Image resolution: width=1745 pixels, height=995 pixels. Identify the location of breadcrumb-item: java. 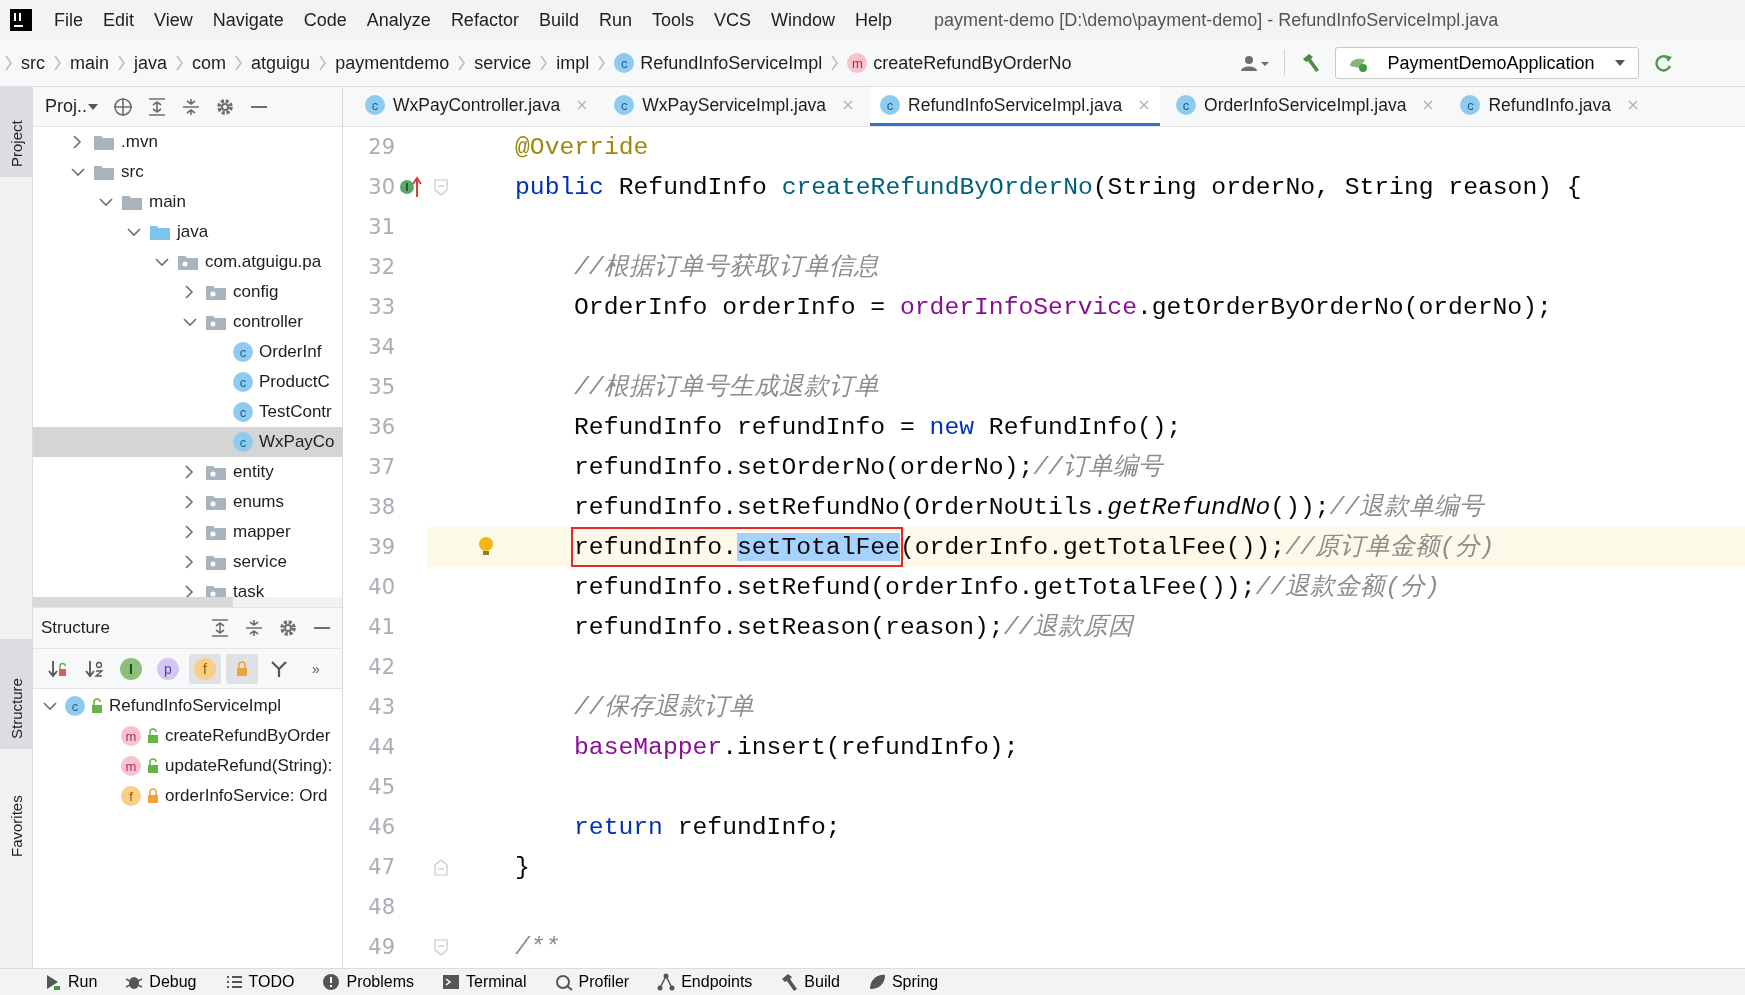
(151, 63).